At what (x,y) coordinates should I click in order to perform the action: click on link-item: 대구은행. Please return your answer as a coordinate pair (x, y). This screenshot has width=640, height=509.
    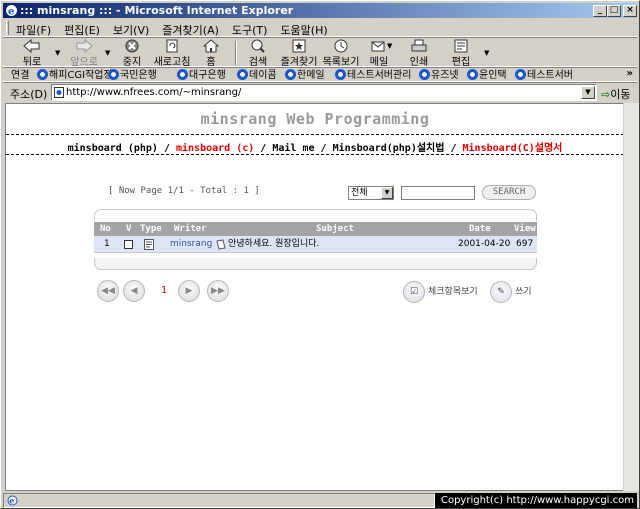
    Looking at the image, I should click on (201, 75).